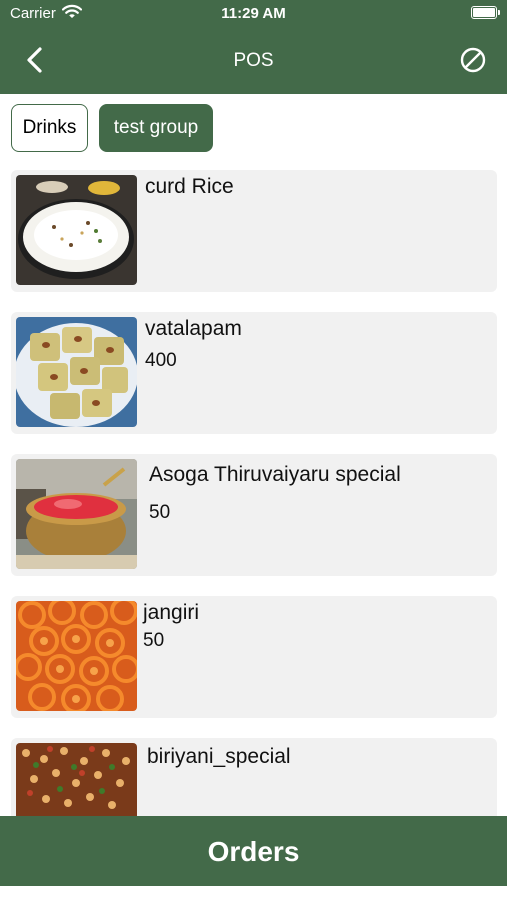  I want to click on block-icon, so click(473, 60).